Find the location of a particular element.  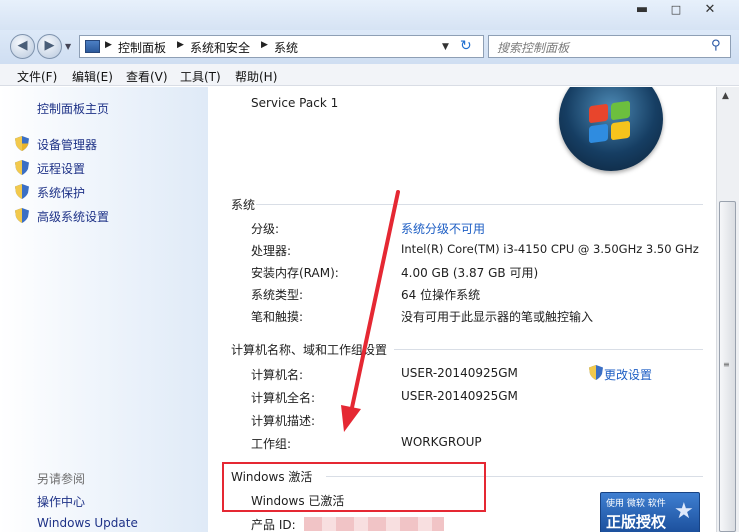

annotation-arrow-head is located at coordinates (351, 418).